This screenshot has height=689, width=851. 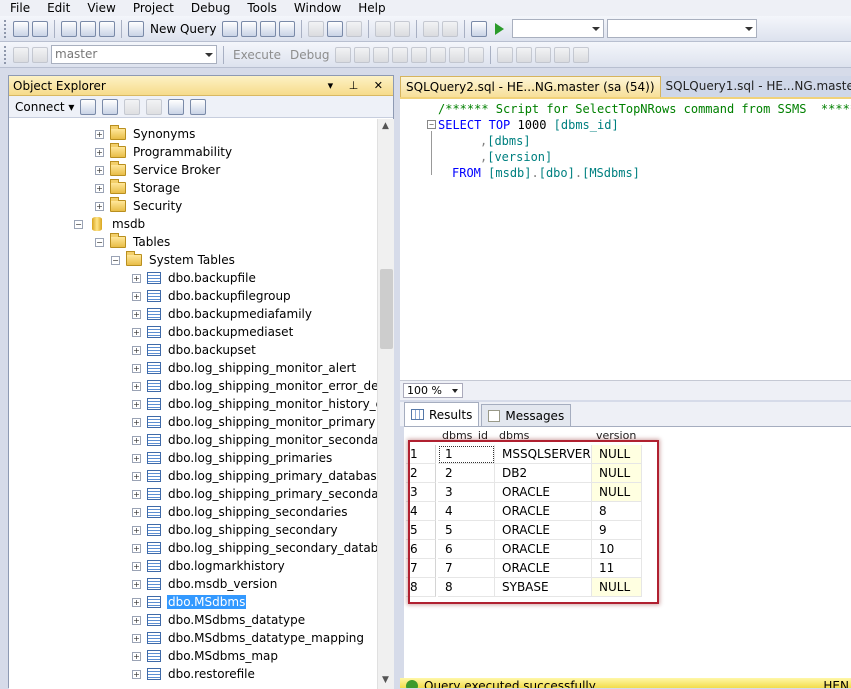 What do you see at coordinates (138, 188) in the screenshot?
I see `tree-node: + Storage` at bounding box center [138, 188].